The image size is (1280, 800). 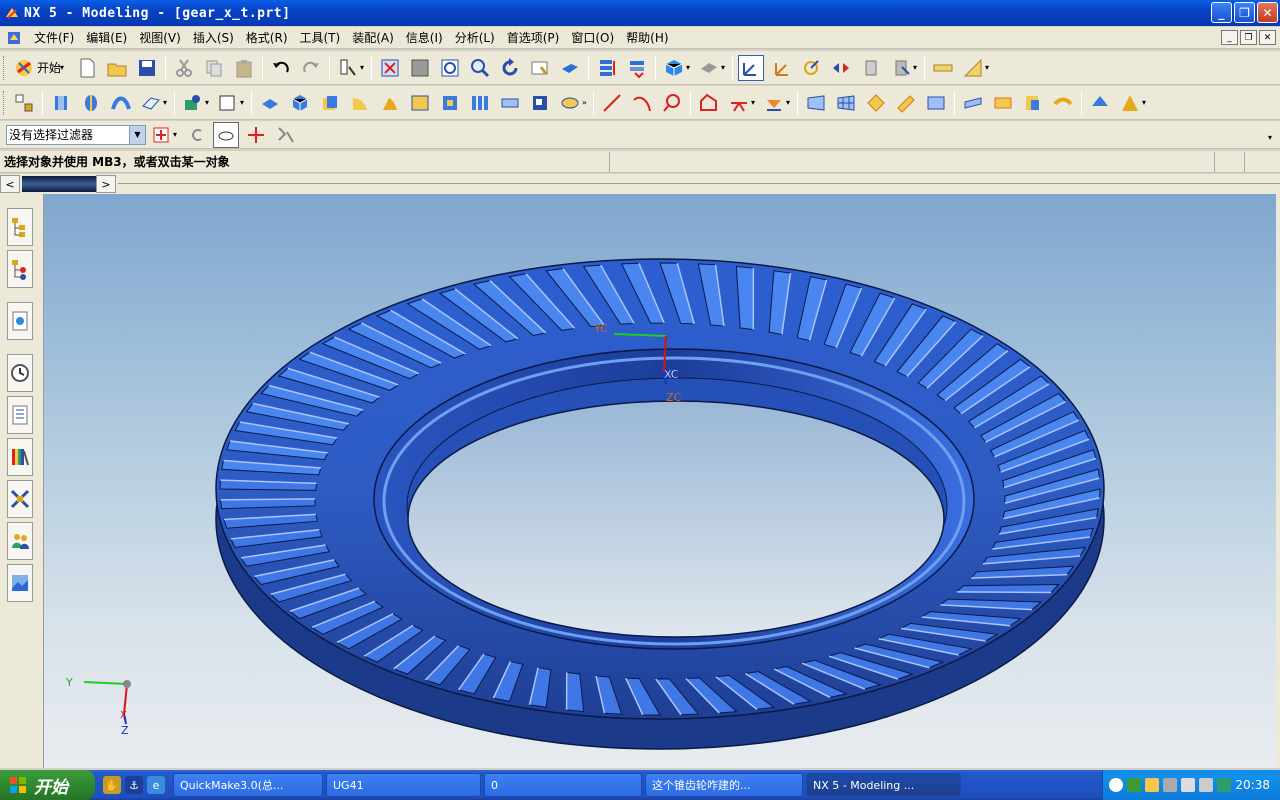 I want to click on derived-curve-icon, so click(x=739, y=103).